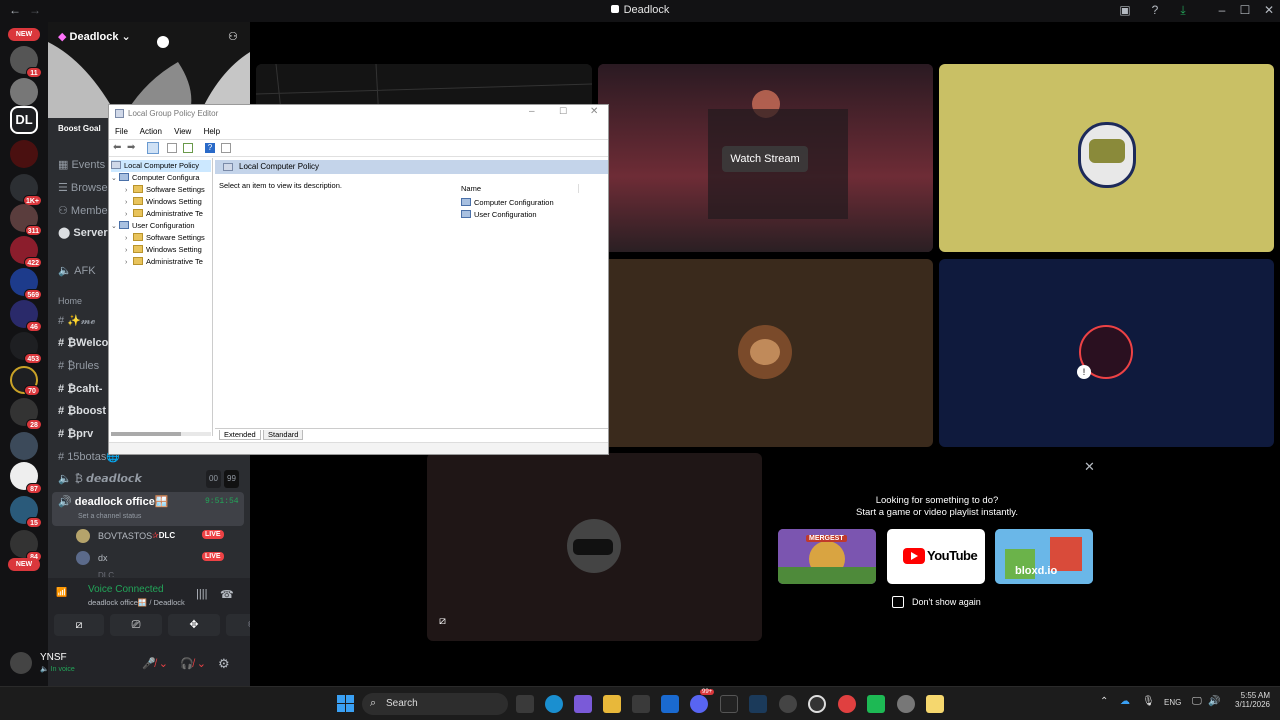 The image size is (1280, 720). Describe the element at coordinates (26, 512) in the screenshot. I see `server-icon: 15` at that location.